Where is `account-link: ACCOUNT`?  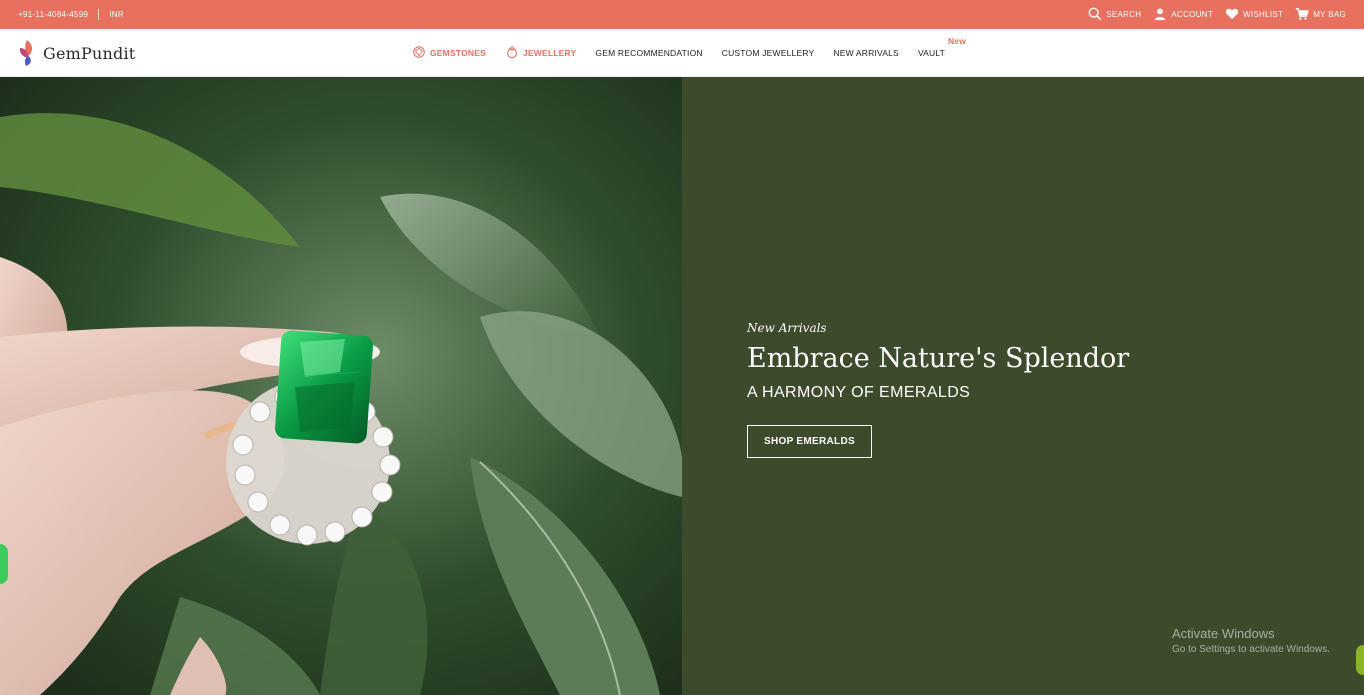
account-link: ACCOUNT is located at coordinates (1183, 15).